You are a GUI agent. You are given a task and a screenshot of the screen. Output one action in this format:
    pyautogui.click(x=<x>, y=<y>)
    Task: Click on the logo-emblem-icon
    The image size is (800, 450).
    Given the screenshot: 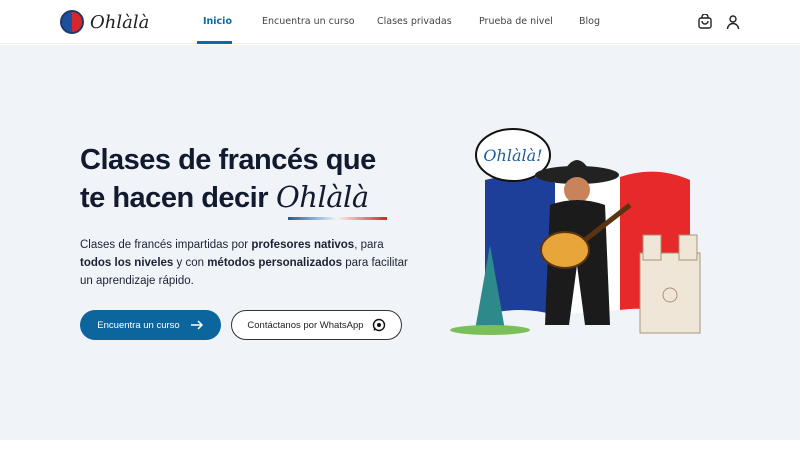 What is the action you would take?
    pyautogui.click(x=72, y=22)
    